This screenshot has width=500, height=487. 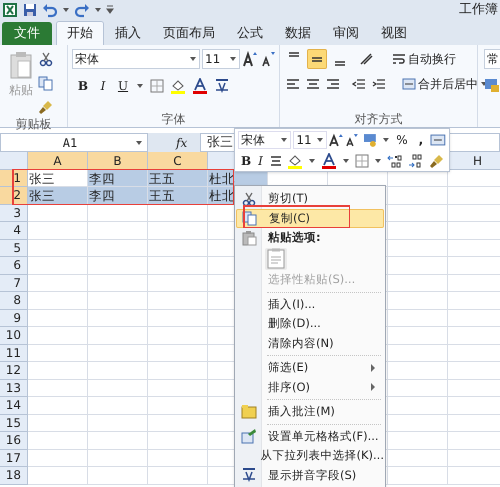 What do you see at coordinates (260, 161) in the screenshot?
I see `italic-button: I` at bounding box center [260, 161].